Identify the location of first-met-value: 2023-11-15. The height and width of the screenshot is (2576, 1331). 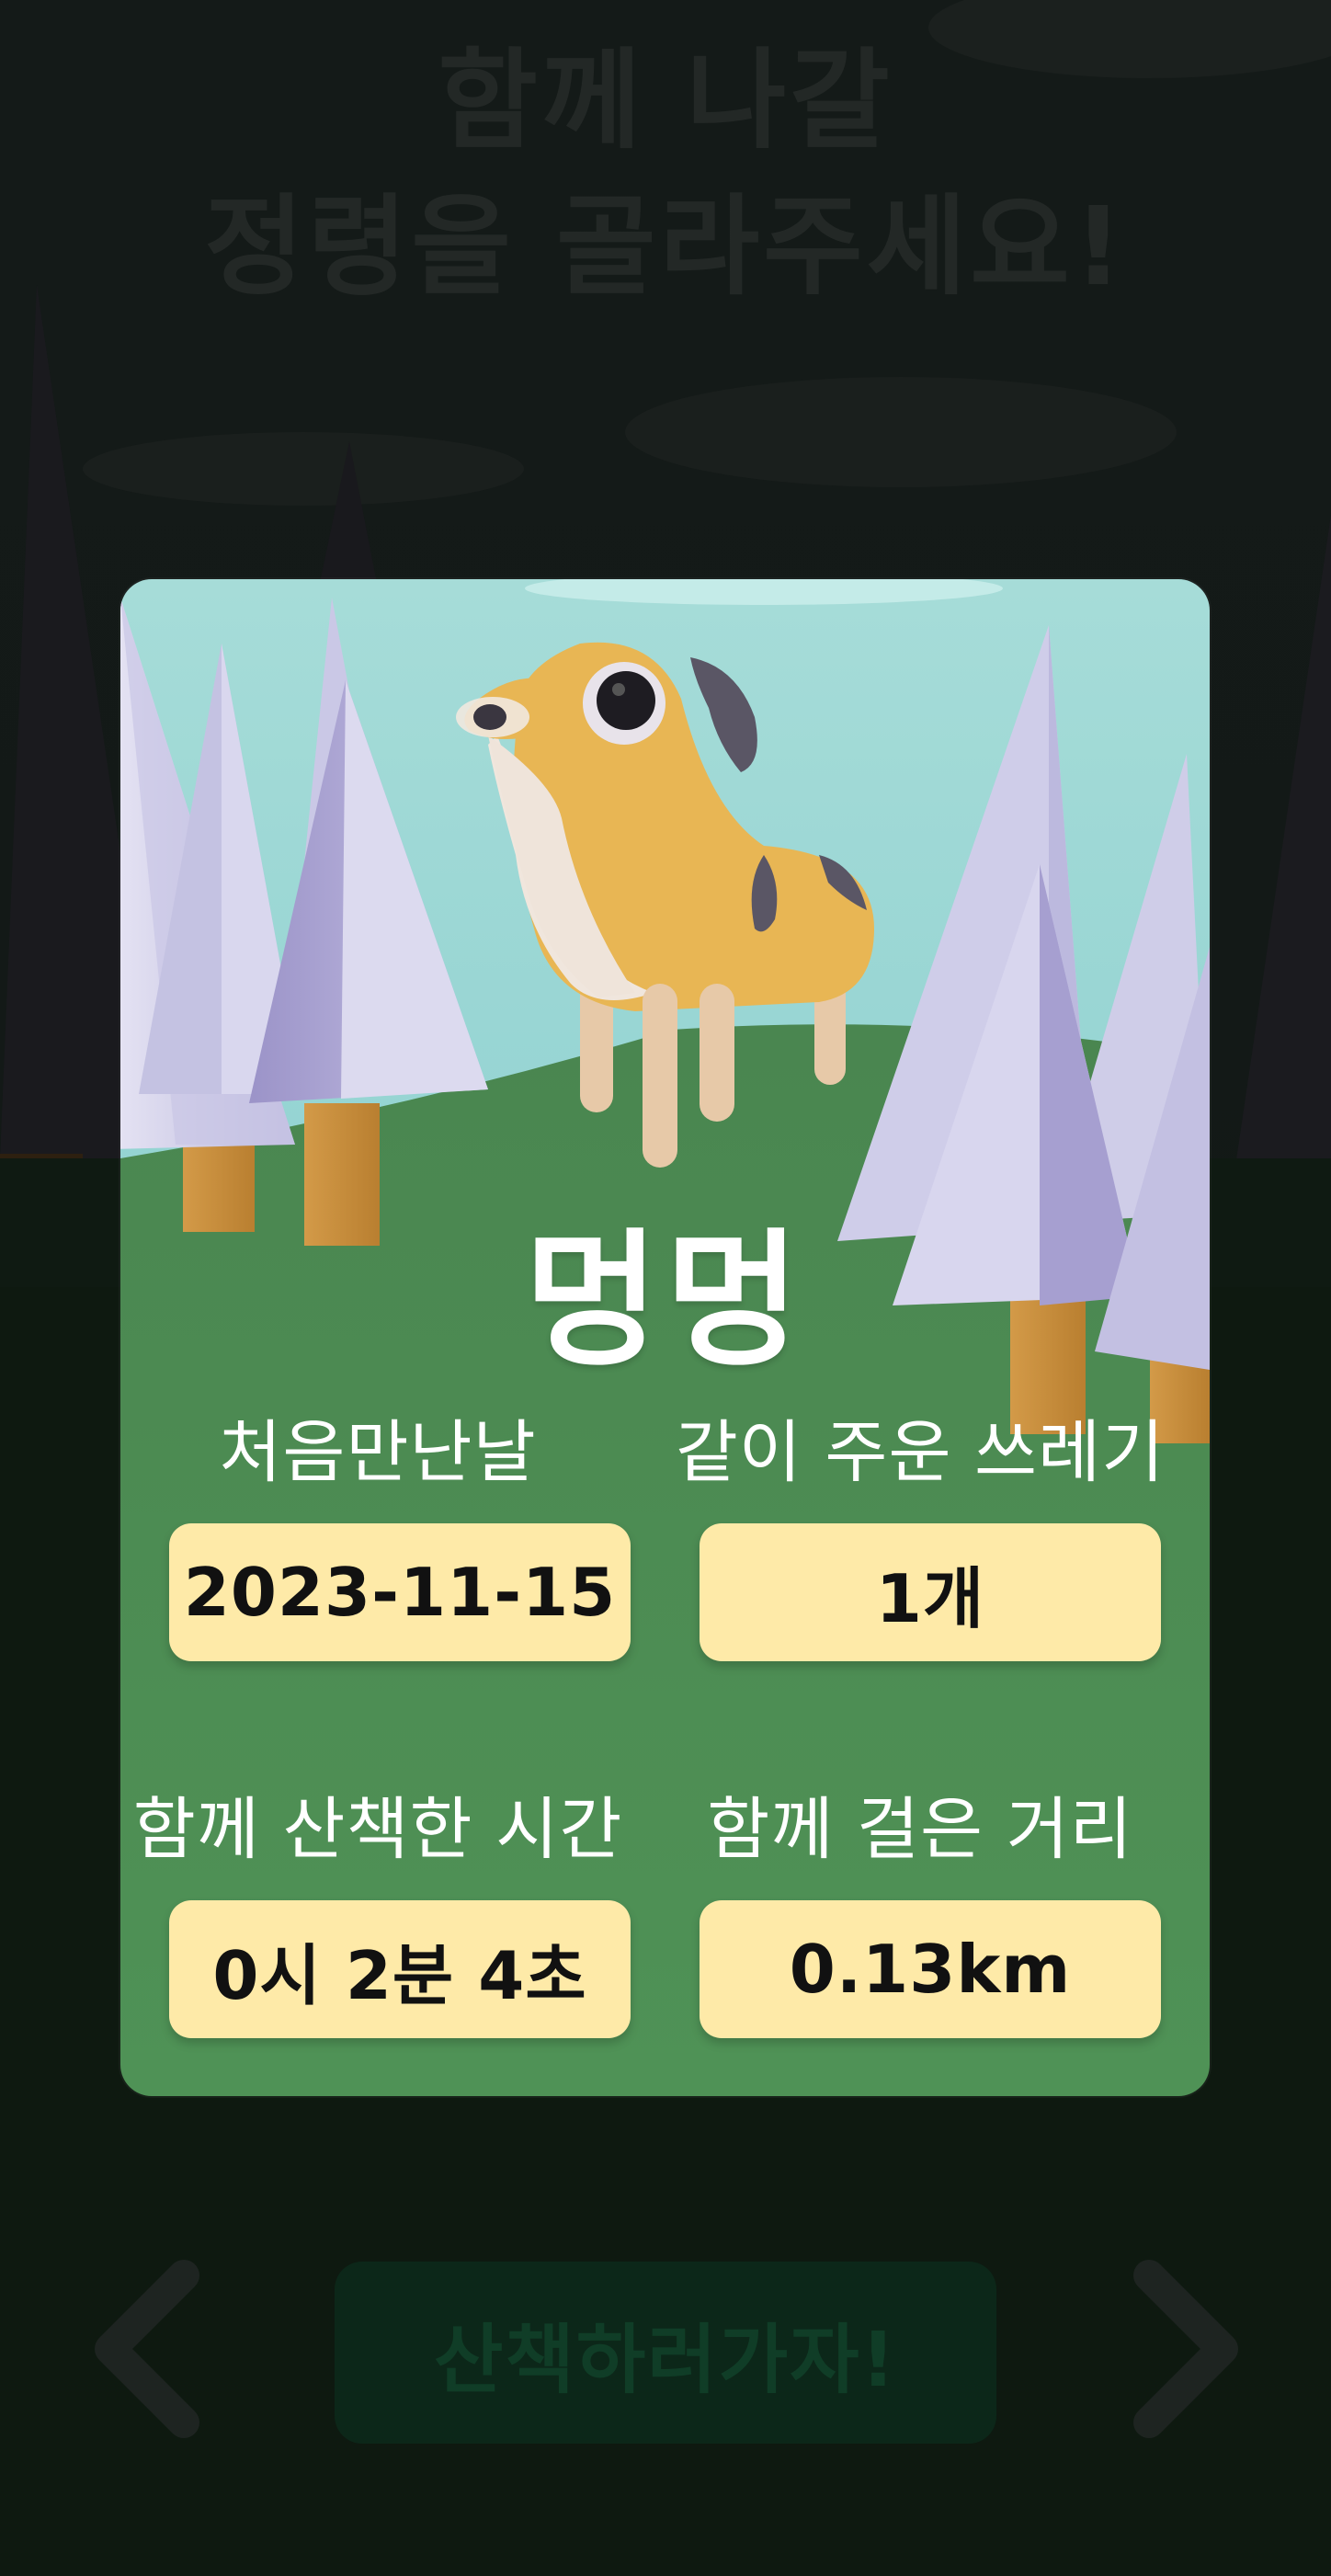
(400, 1592).